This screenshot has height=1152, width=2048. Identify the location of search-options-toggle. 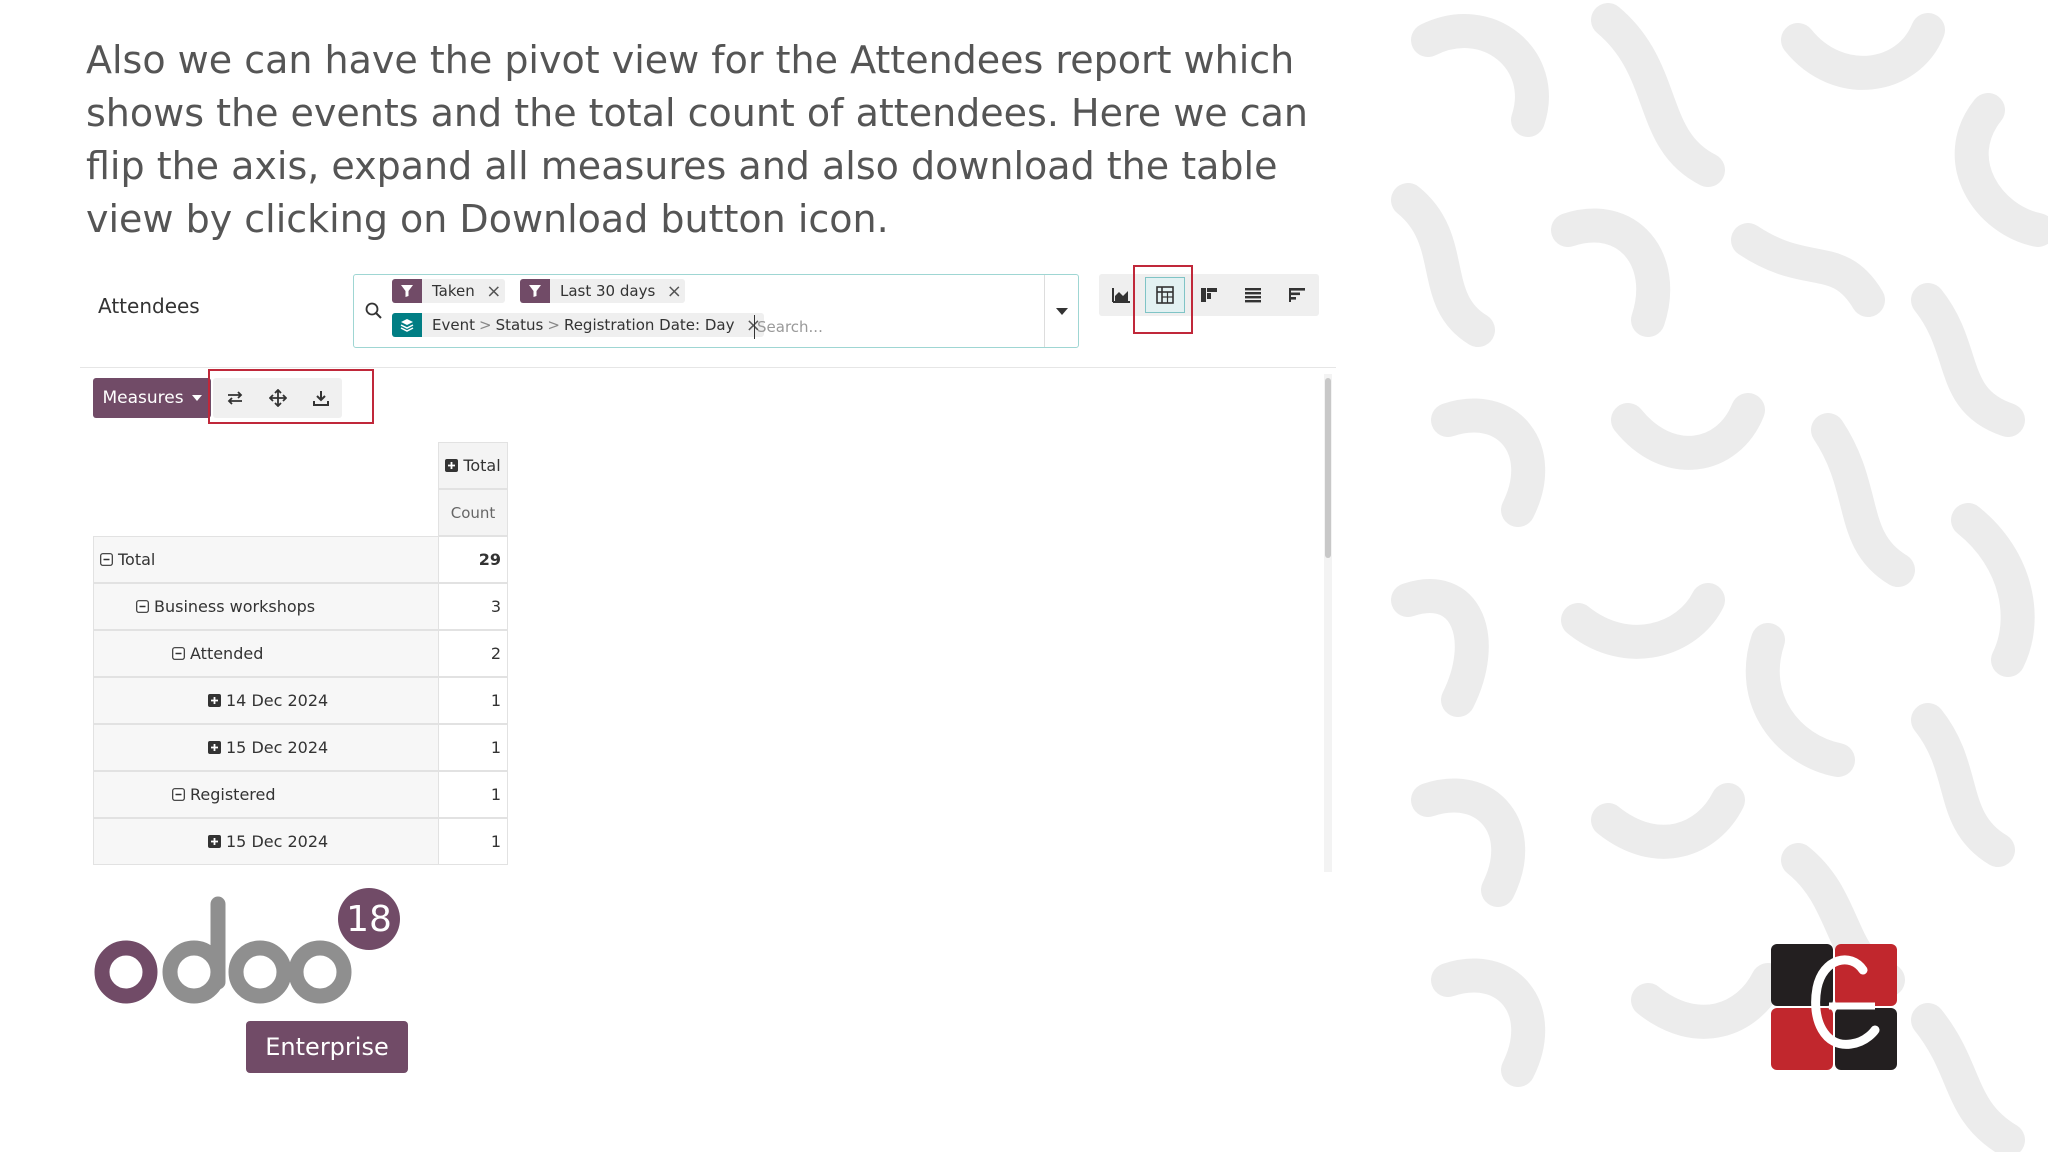
(1061, 311).